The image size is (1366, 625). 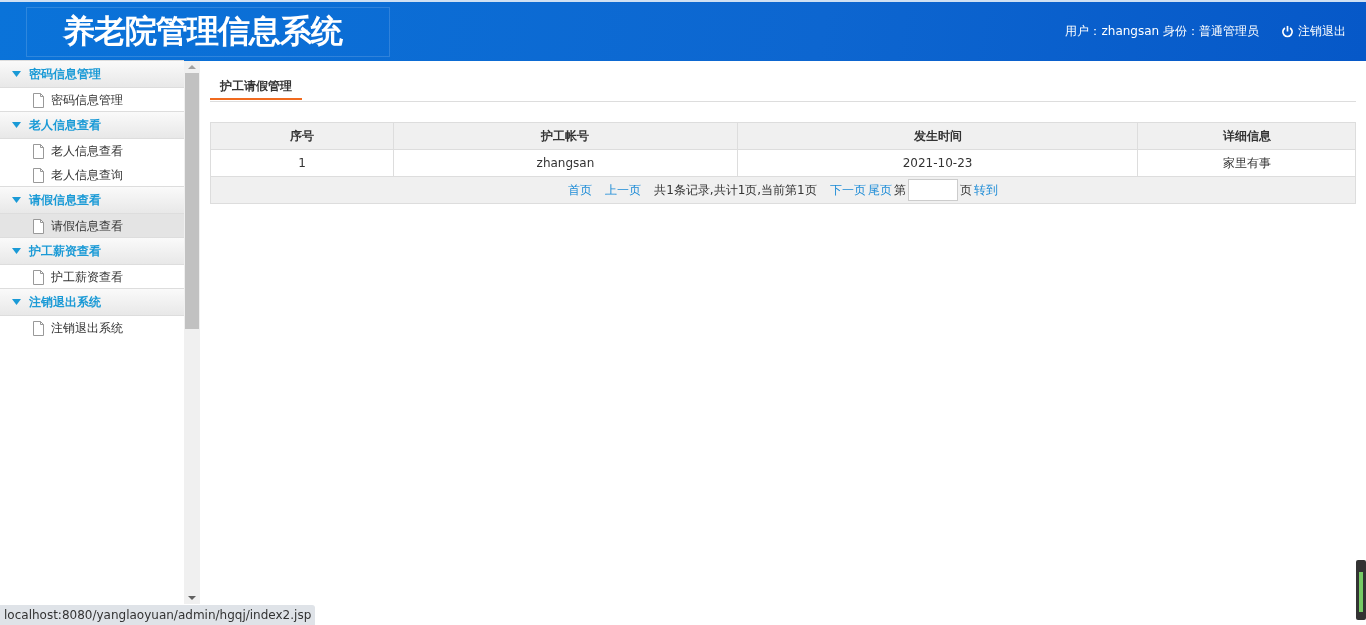 I want to click on menu-group-header: 护工薪资查看, so click(x=92, y=251).